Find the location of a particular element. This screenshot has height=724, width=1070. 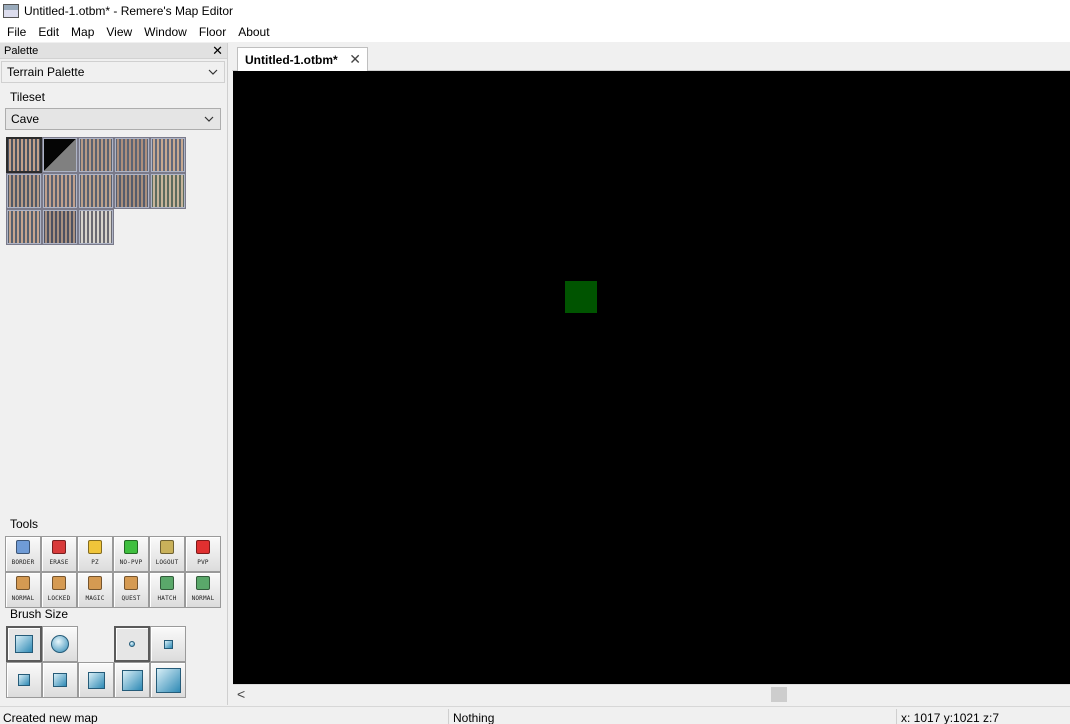

tool-magic-button: MAGIC is located at coordinates (95, 590).